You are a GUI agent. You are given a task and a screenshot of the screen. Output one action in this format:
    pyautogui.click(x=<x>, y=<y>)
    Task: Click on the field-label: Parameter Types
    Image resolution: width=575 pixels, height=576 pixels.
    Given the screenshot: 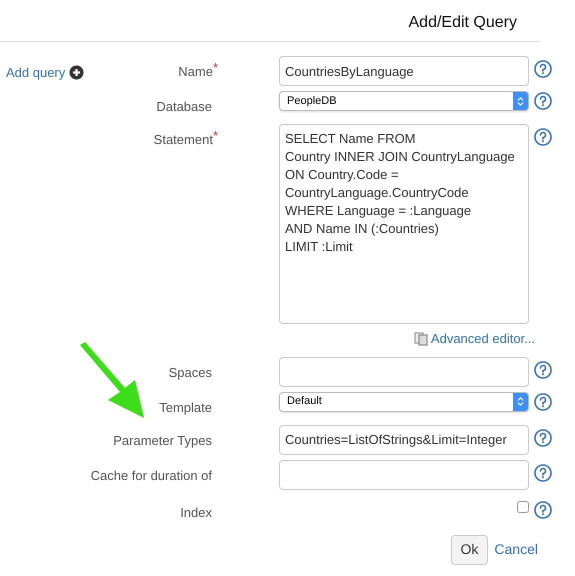 What is the action you would take?
    pyautogui.click(x=162, y=441)
    